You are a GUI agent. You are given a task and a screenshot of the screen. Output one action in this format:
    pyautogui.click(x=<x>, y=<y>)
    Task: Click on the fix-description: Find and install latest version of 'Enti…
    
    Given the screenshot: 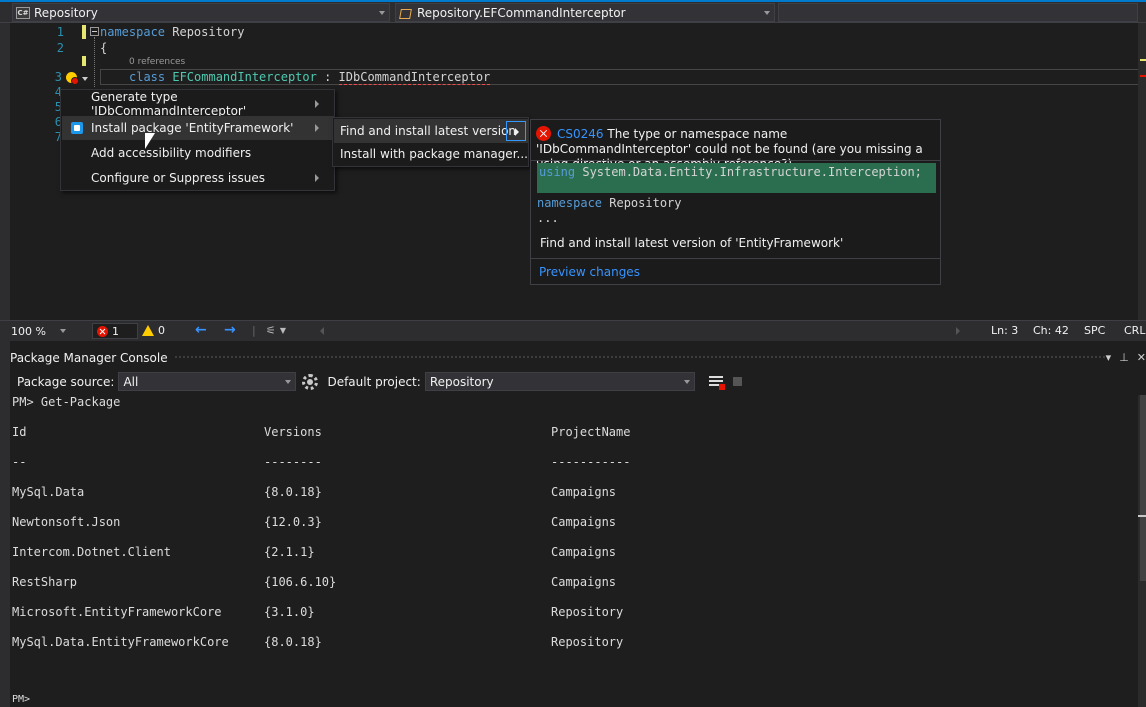 What is the action you would take?
    pyautogui.click(x=692, y=243)
    